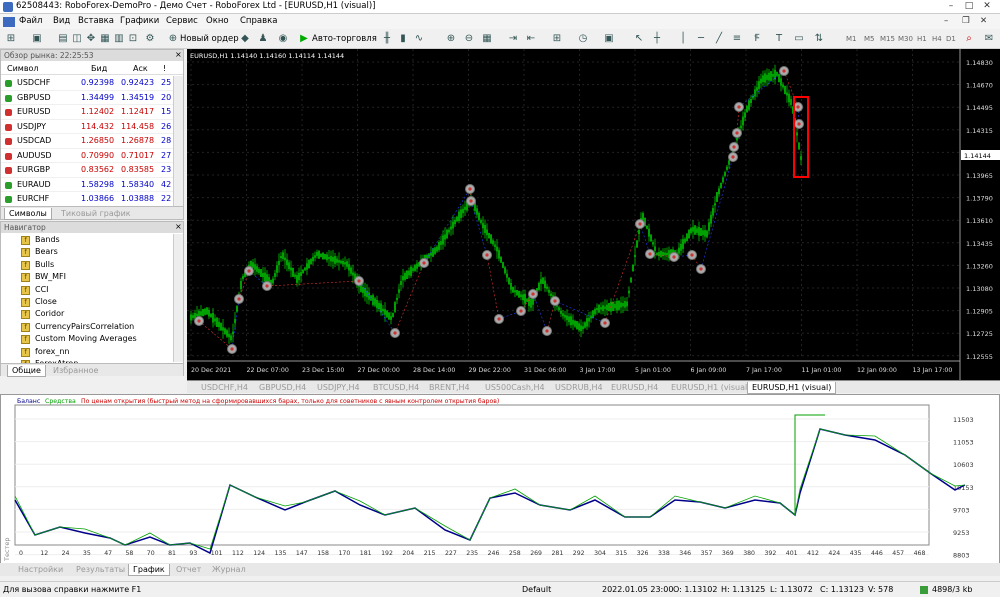 The height and width of the screenshot is (597, 1000). I want to click on tester-icon: ▥, so click(119, 39).